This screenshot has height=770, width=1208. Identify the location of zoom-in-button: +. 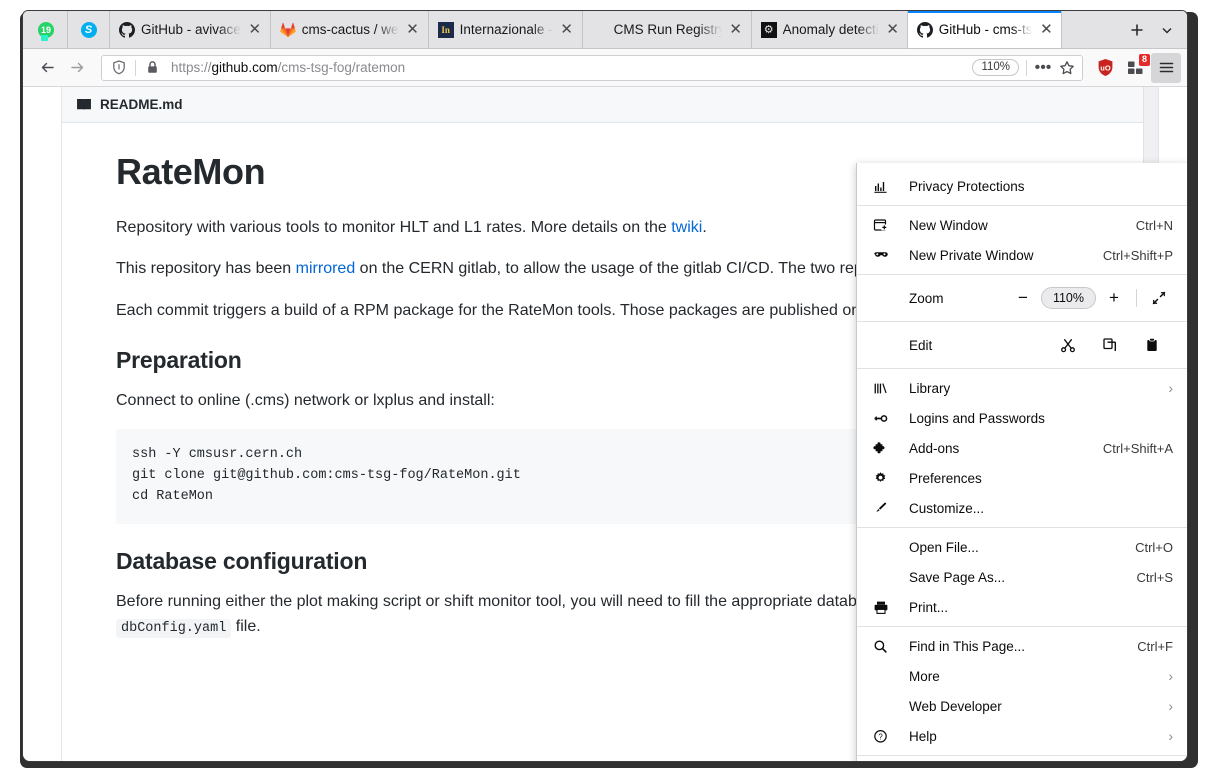
(1114, 298).